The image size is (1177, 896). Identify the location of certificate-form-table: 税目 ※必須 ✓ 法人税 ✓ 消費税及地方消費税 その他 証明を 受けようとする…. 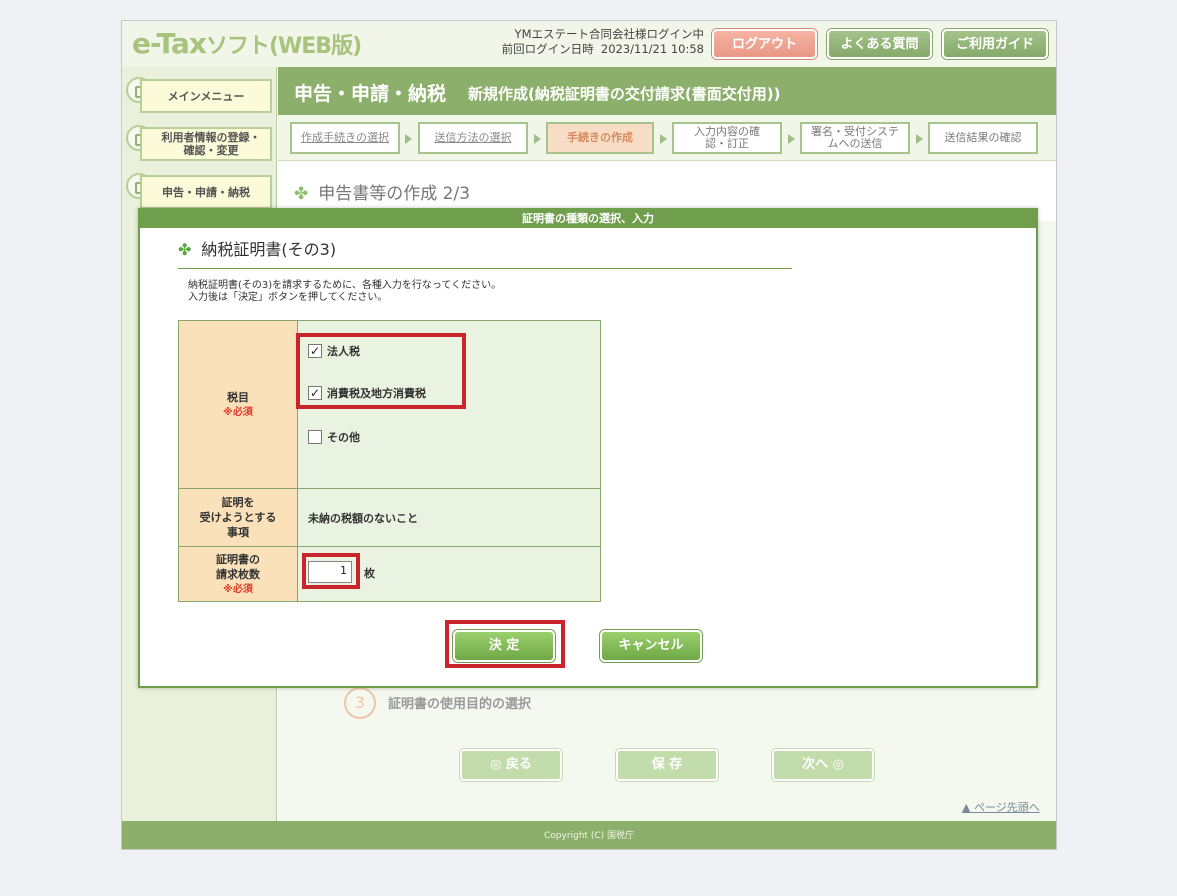
(389, 461).